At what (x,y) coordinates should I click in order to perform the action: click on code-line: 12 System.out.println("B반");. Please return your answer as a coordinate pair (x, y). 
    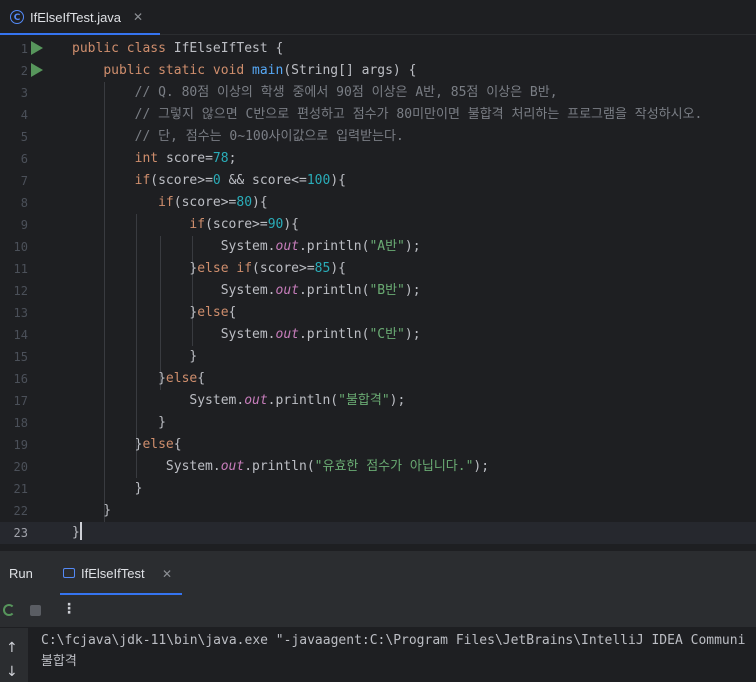
    Looking at the image, I should click on (378, 291).